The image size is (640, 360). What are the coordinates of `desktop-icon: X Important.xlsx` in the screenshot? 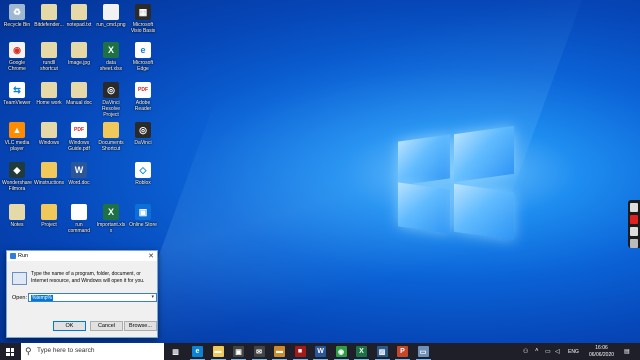 It's located at (111, 219).